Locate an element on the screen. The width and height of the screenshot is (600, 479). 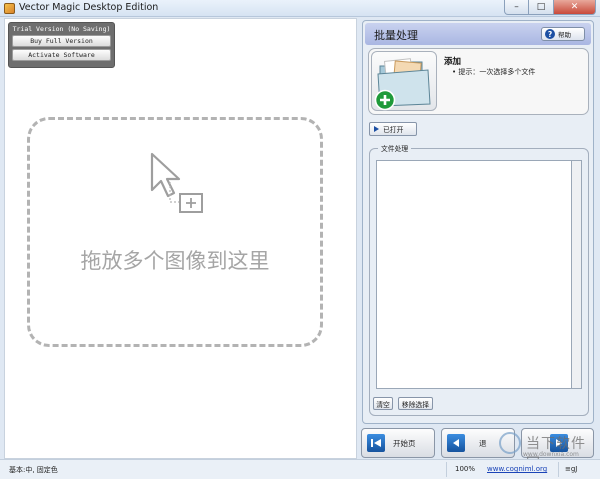
status-mode: 基本:中, 固定色 is located at coordinates (33, 470).